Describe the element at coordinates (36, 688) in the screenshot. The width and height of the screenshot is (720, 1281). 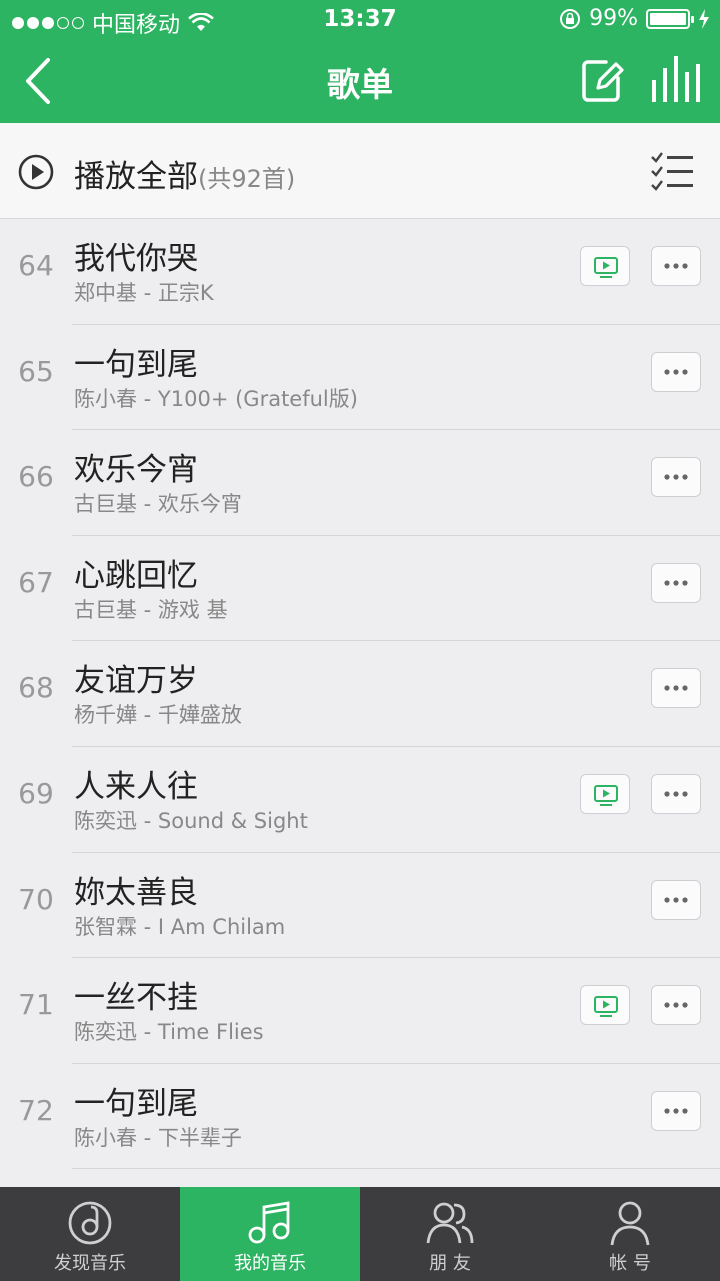
I see `song-number: 68` at that location.